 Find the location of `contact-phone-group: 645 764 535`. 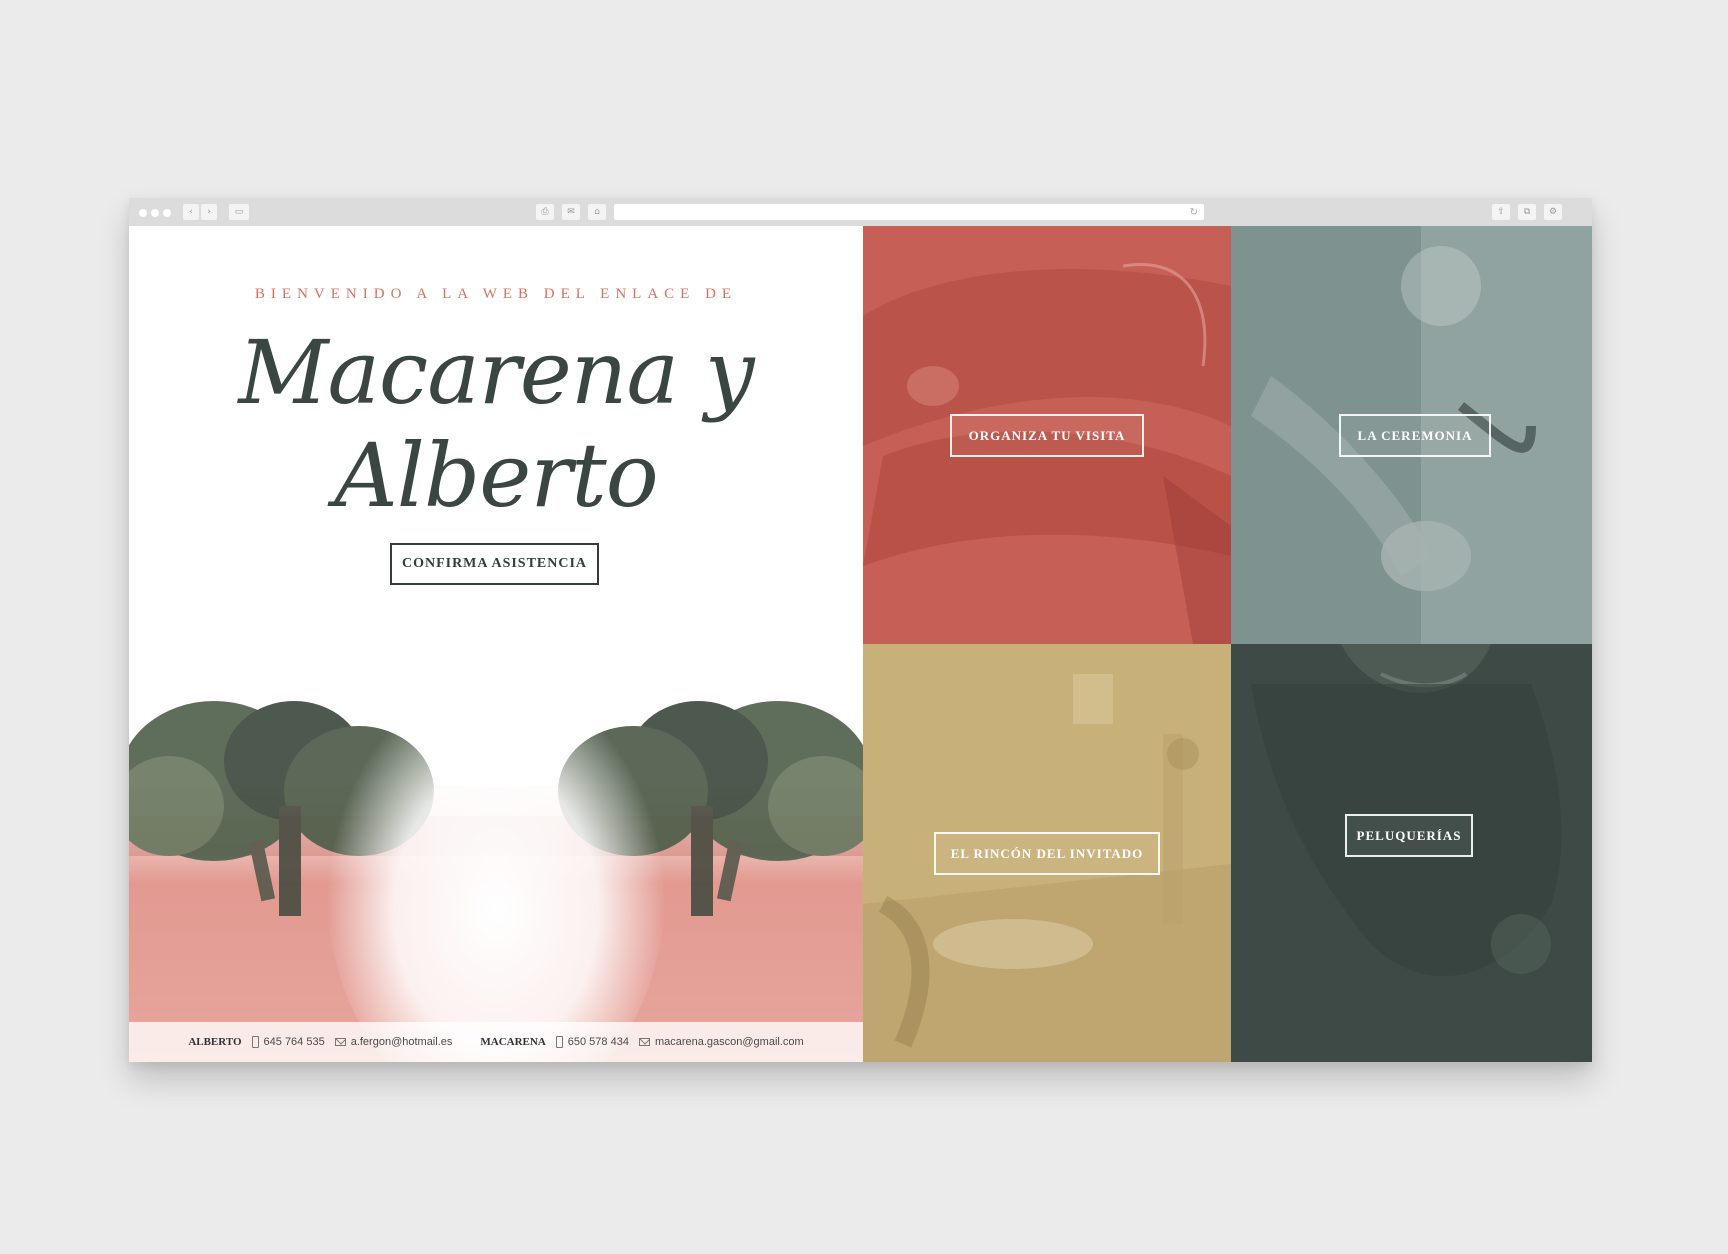

contact-phone-group: 645 764 535 is located at coordinates (288, 1042).